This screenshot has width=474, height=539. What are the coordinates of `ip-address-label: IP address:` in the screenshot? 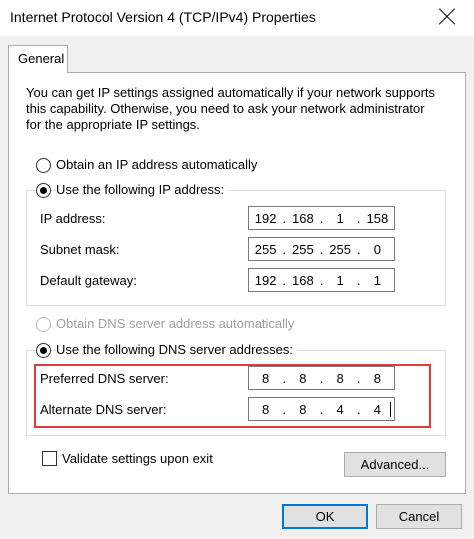 It's located at (73, 218).